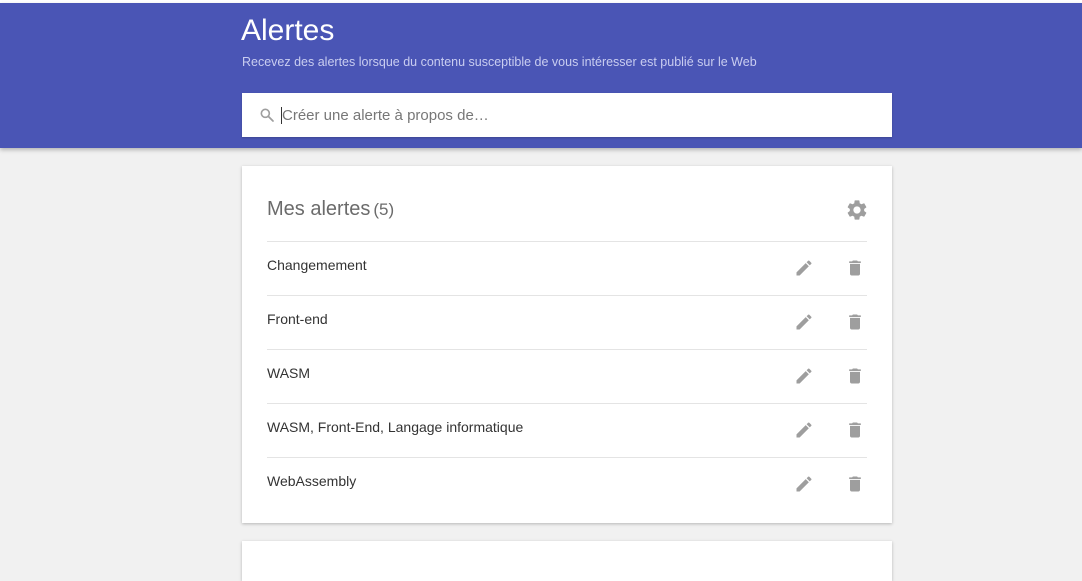 The width and height of the screenshot is (1082, 581). I want to click on alert-row: Front-end, so click(567, 322).